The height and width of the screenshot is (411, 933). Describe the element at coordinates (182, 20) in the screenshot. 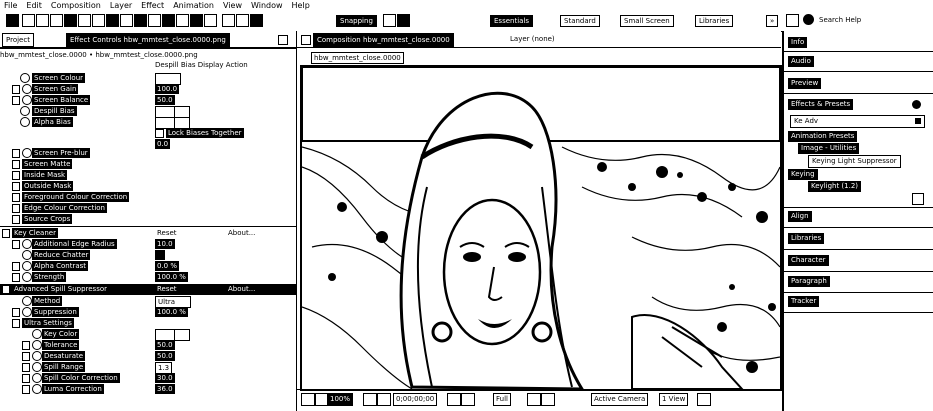

I see `eraser-tool-icon` at that location.